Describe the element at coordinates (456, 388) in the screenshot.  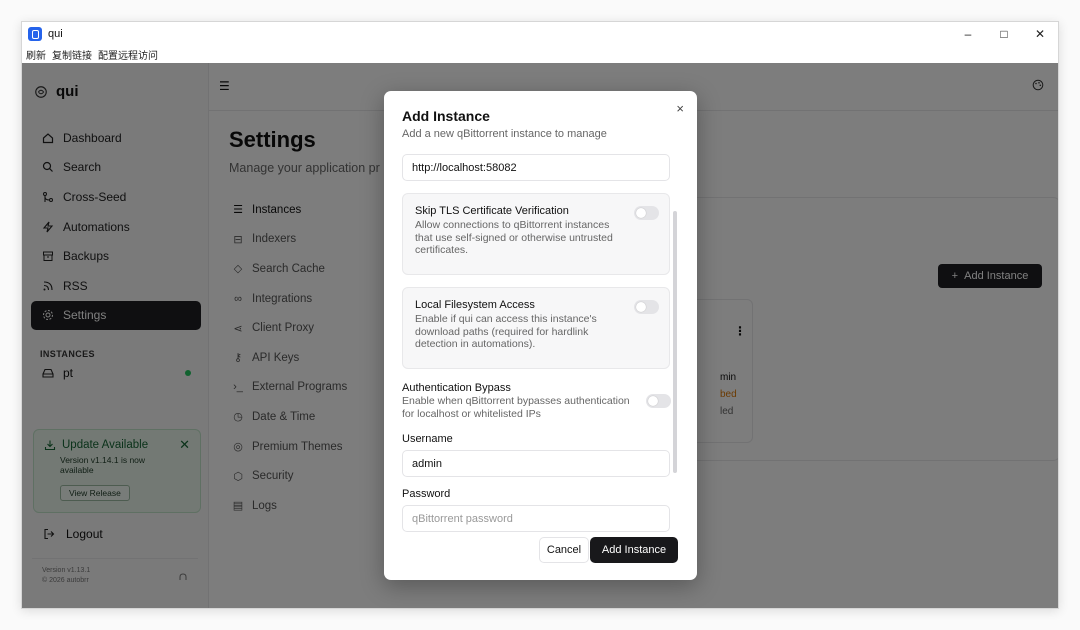
I see `auth-bypass-title: Authentication Bypass` at that location.